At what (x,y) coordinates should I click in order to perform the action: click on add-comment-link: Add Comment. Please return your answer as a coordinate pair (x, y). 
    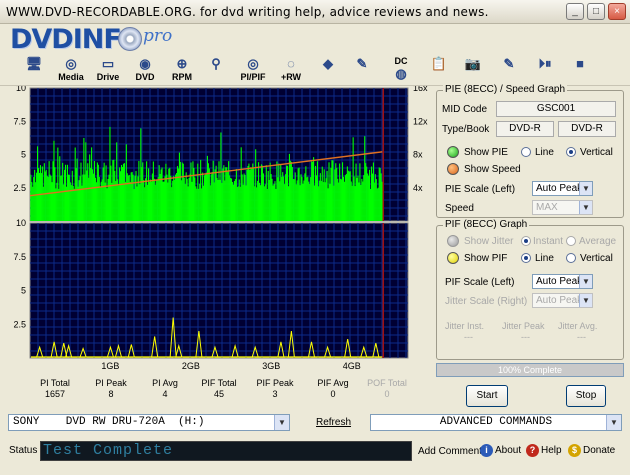
    Looking at the image, I should click on (450, 451).